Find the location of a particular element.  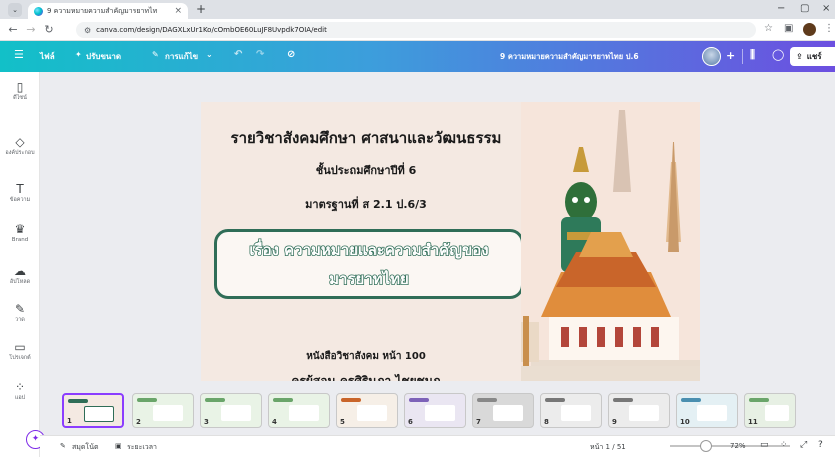

chevron-down-icon: ⌄ is located at coordinates (209, 54).